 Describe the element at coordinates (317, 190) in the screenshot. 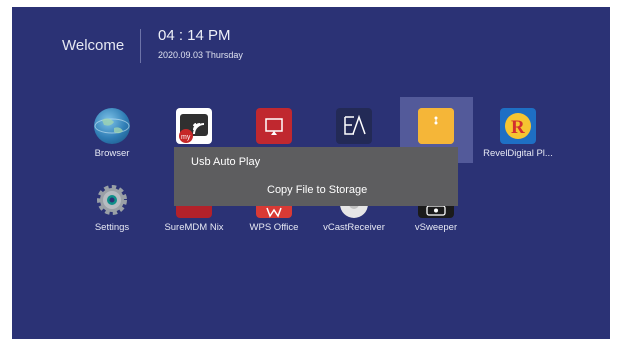

I see `copy-file-to-storage-option: Copy File to Storage` at that location.